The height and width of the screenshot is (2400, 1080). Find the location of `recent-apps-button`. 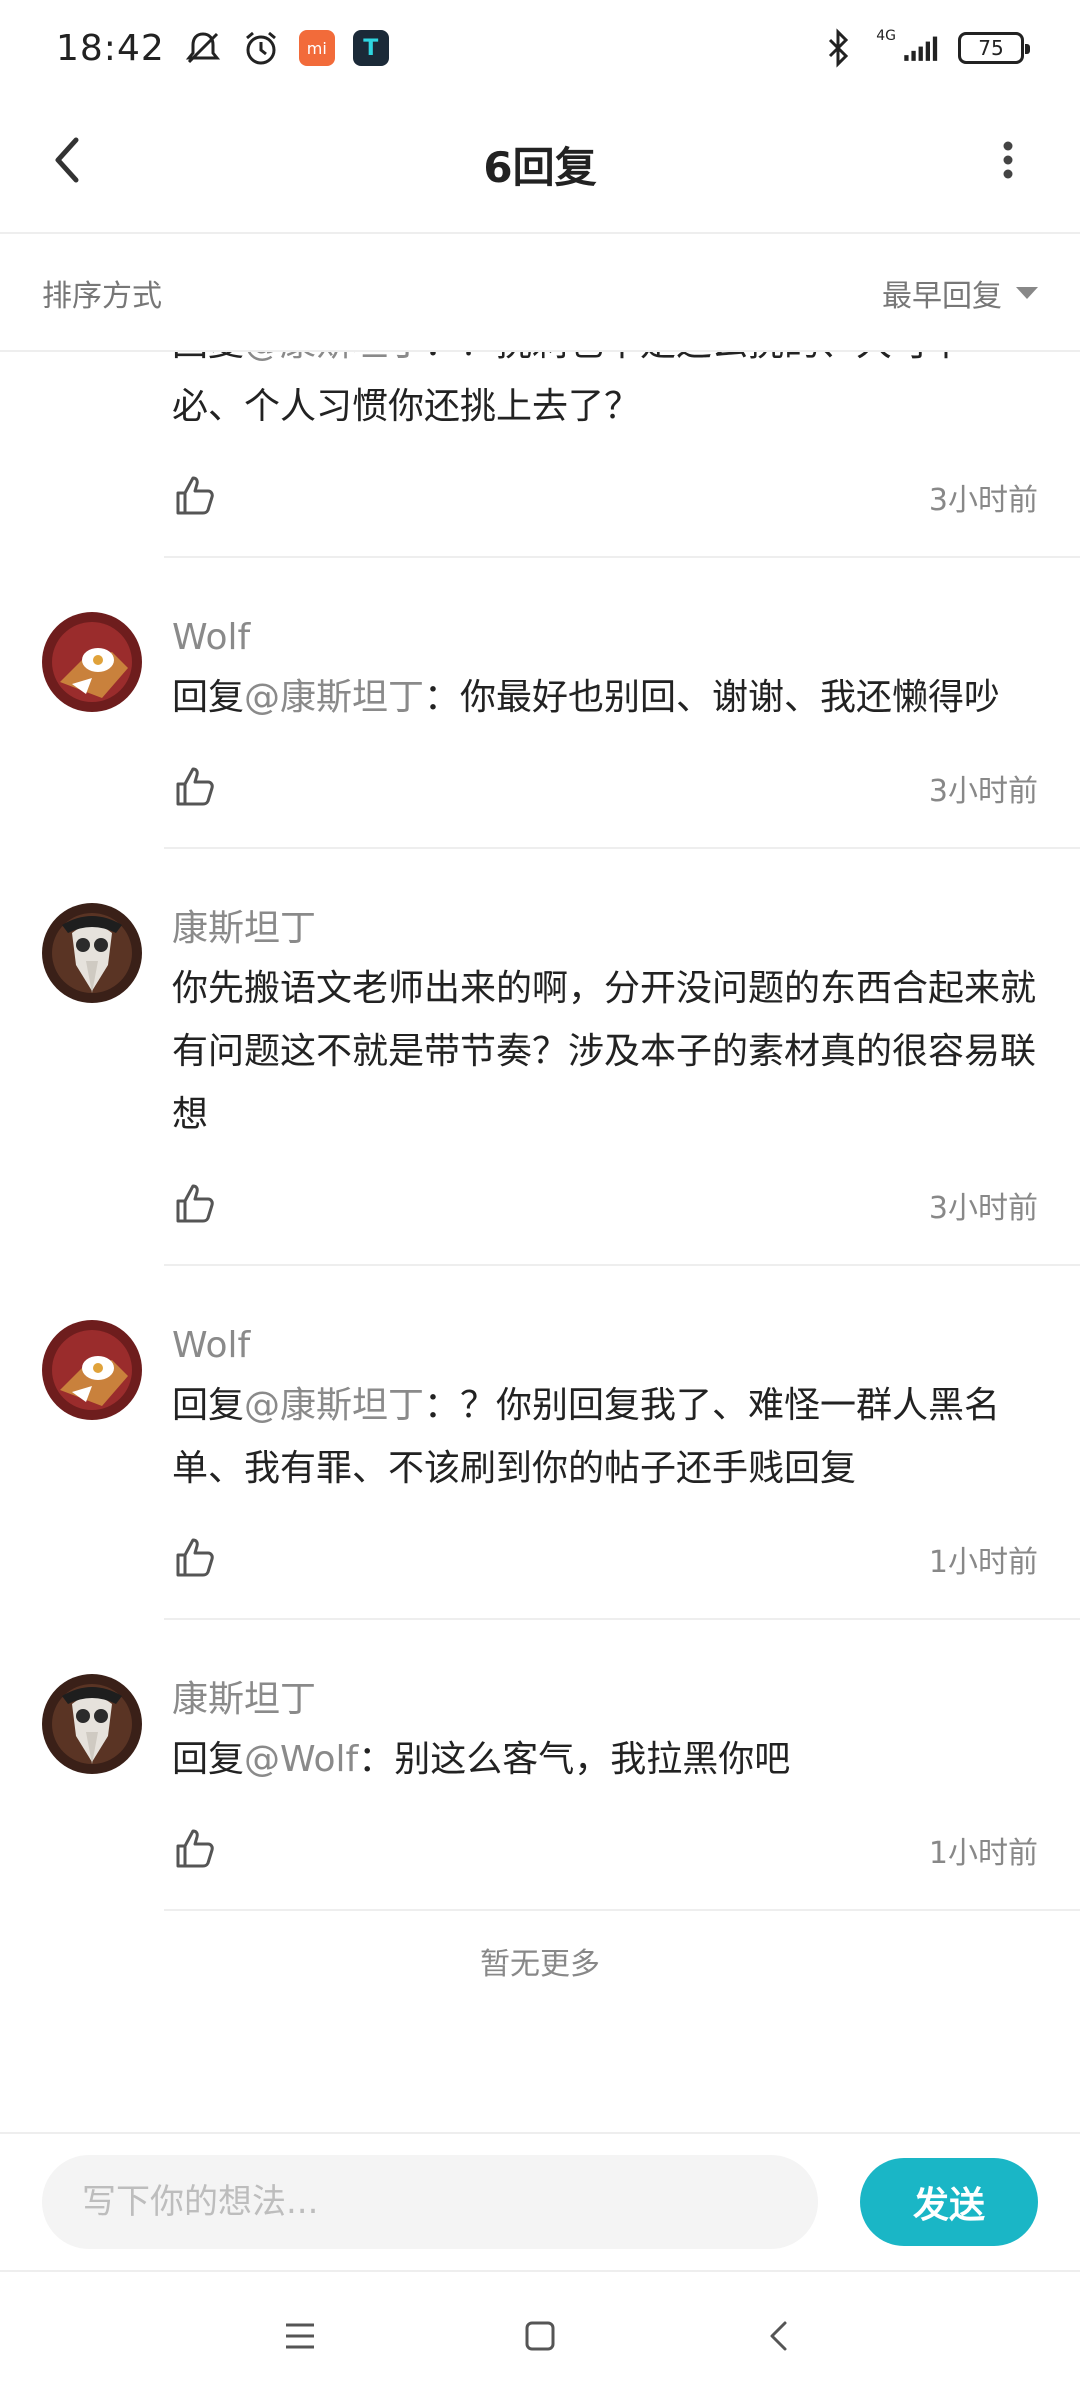

recent-apps-button is located at coordinates (300, 2336).